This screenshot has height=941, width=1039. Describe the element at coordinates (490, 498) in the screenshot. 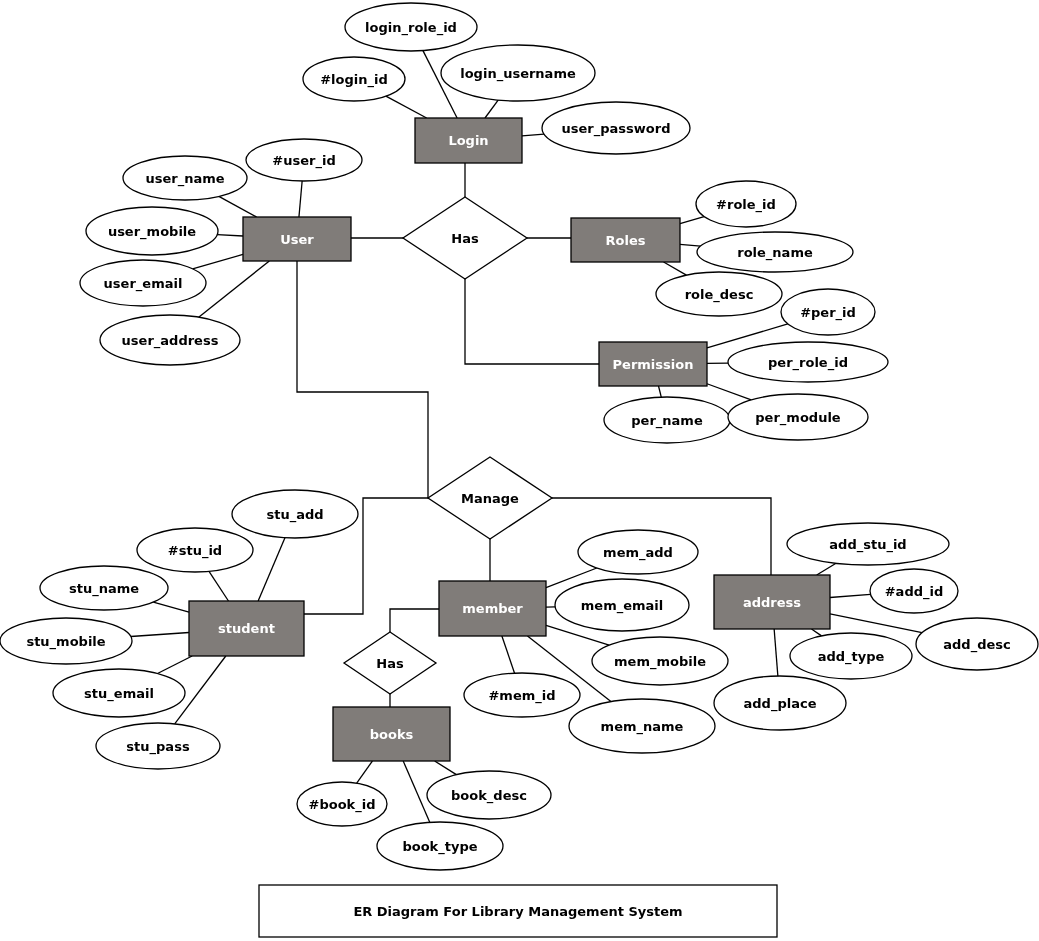

I see `relationship-diamond: Manage` at that location.